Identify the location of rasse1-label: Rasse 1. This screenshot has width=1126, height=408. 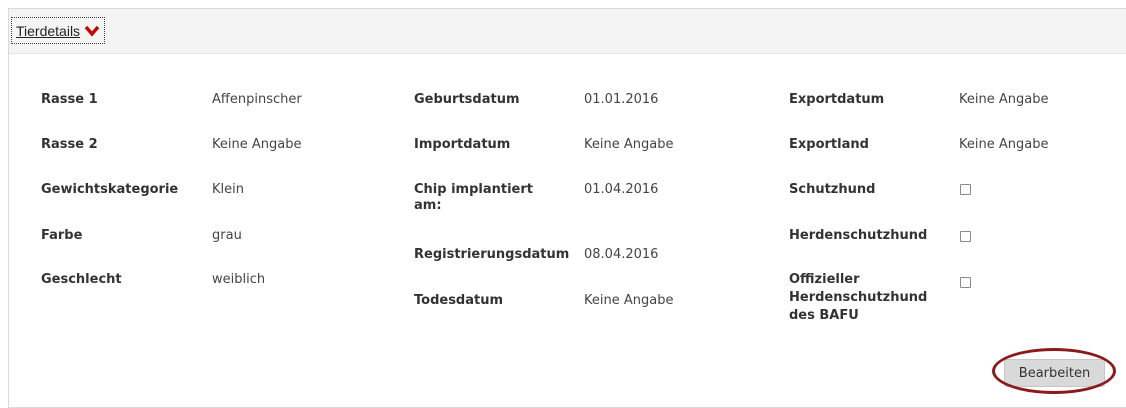
(69, 99).